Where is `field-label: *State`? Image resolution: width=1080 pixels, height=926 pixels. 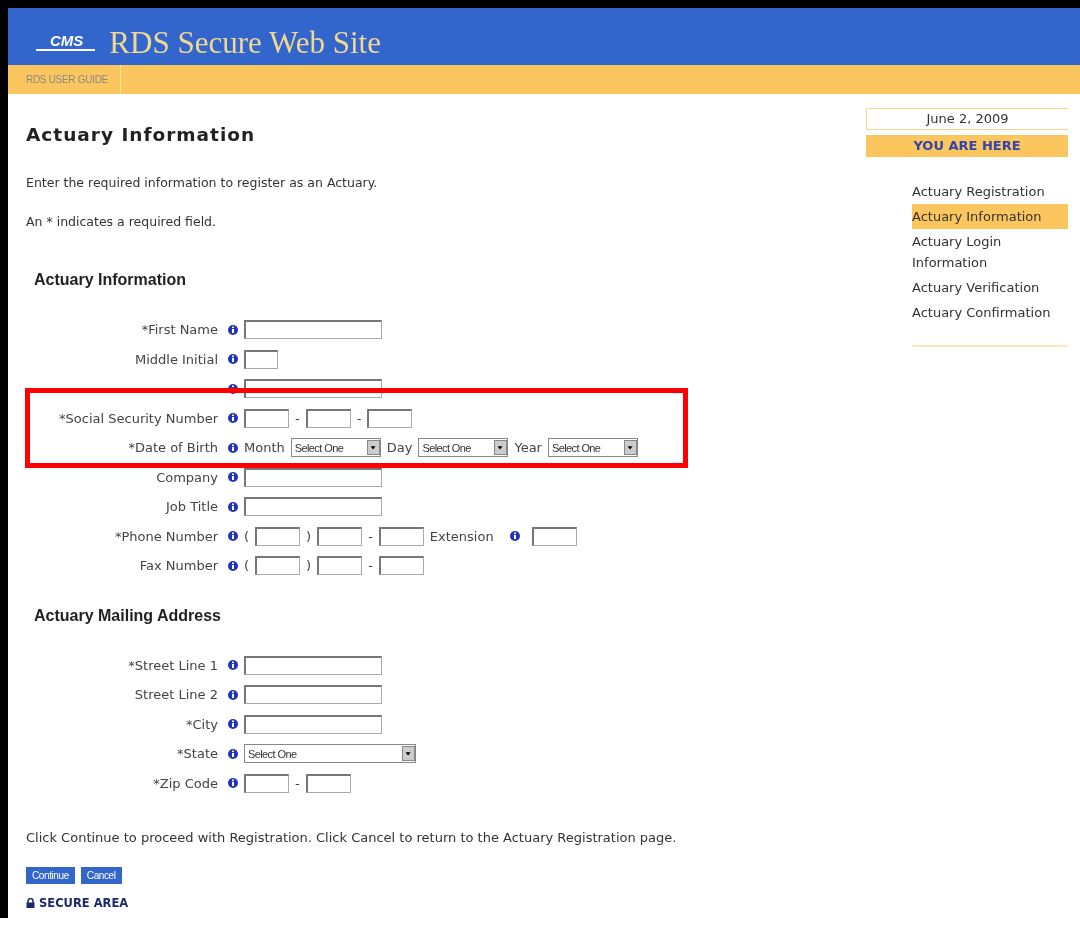 field-label: *State is located at coordinates (197, 754).